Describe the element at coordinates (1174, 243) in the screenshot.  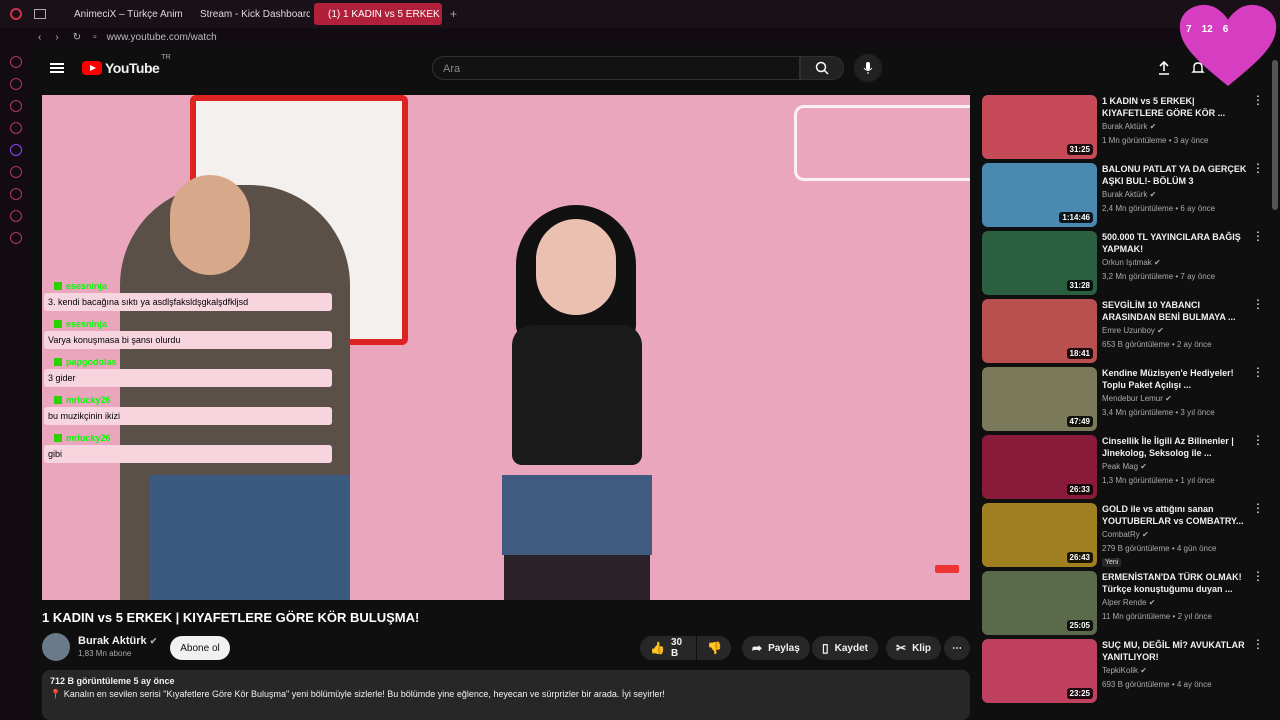
I see `recommendation-title: 500.000 TL YAYINCILARA BAĞIŞ YAPMAK!` at that location.